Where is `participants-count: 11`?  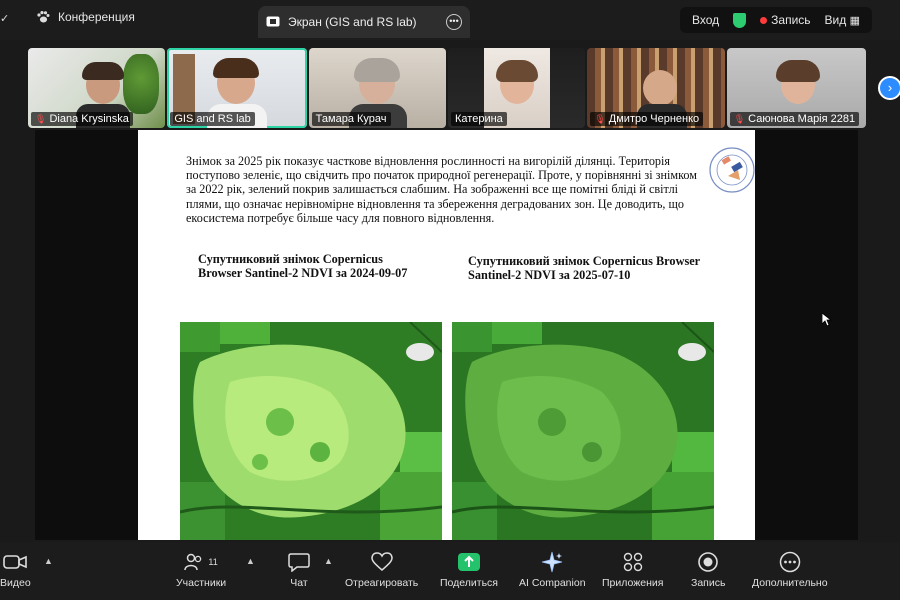 participants-count: 11 is located at coordinates (213, 562).